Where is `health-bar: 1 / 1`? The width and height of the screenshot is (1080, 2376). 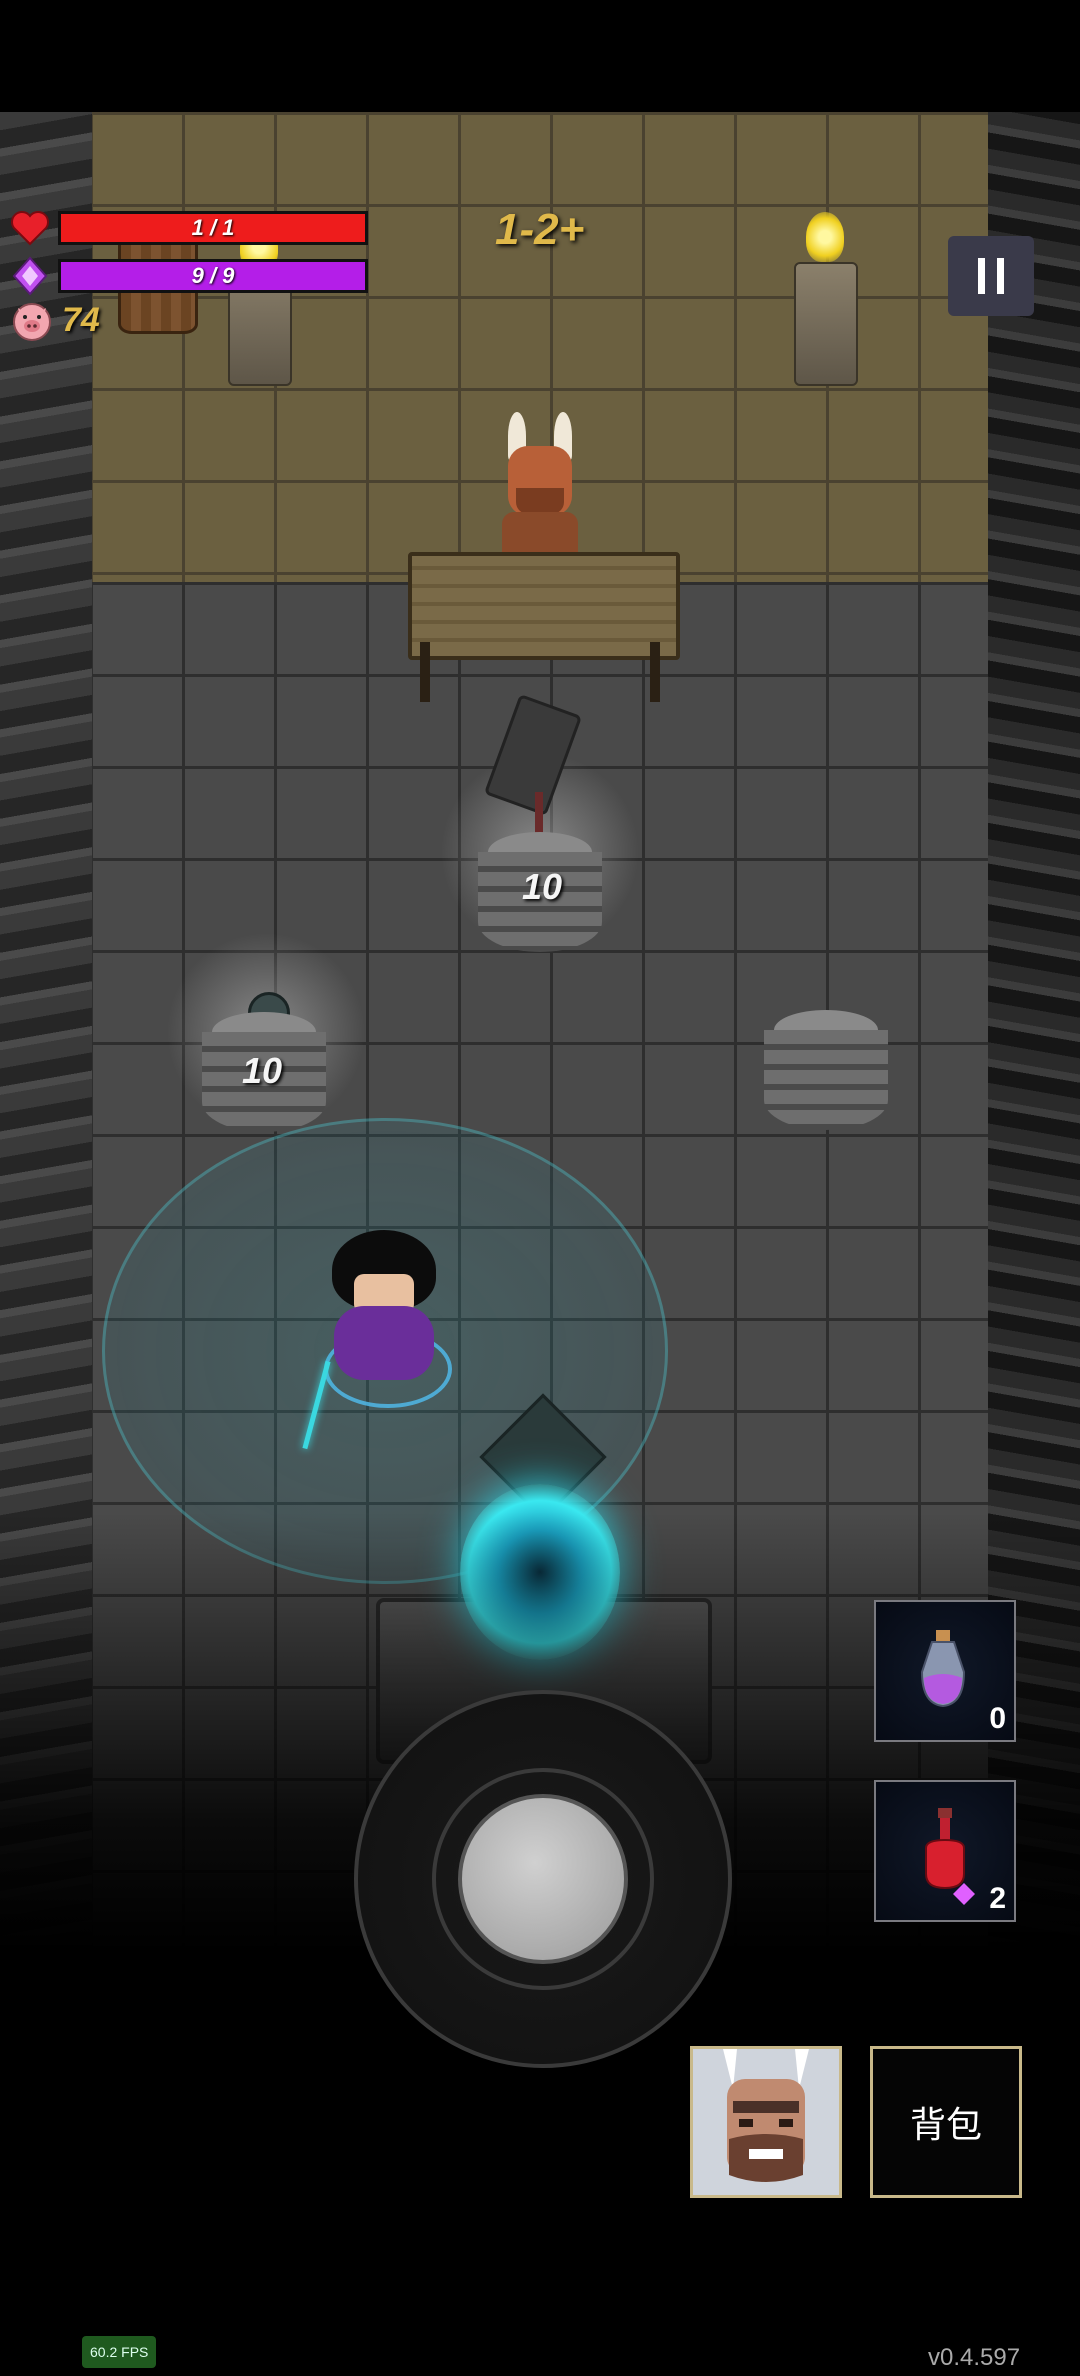 health-bar: 1 / 1 is located at coordinates (213, 228).